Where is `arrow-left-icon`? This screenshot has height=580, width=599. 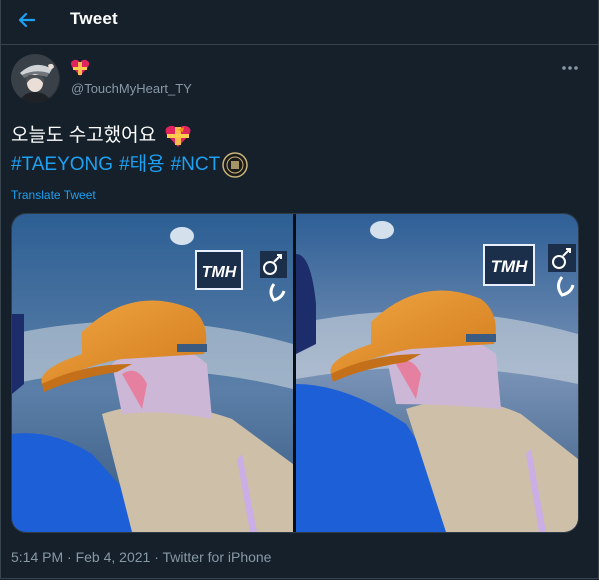
arrow-left-icon is located at coordinates (27, 20).